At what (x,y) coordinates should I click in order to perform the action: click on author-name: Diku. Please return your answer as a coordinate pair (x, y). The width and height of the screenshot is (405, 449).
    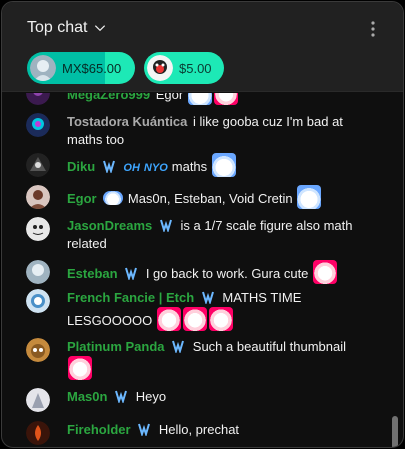
    Looking at the image, I should click on (81, 166).